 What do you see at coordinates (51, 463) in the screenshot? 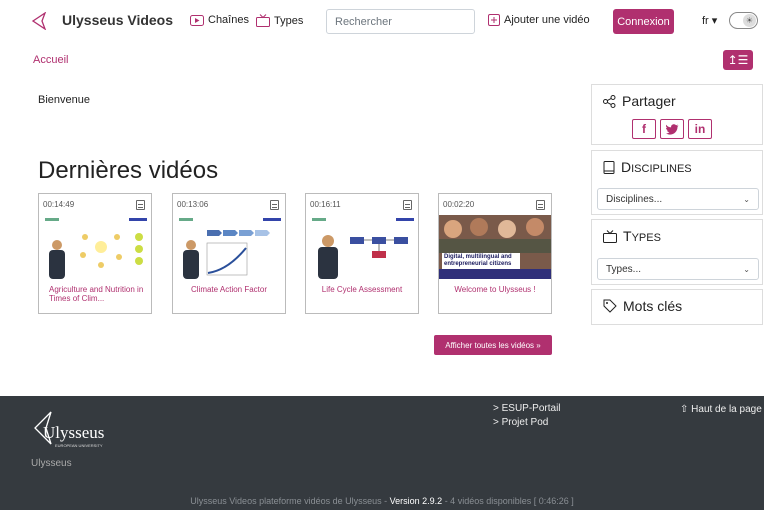
I see `footer-site-name: Ulysseus` at bounding box center [51, 463].